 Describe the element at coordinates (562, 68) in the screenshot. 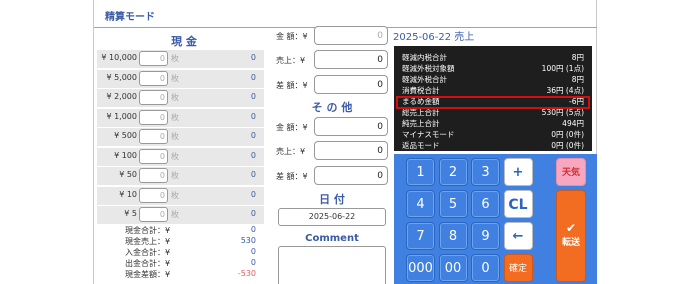

I see `report-value: 100円 (1点)` at that location.